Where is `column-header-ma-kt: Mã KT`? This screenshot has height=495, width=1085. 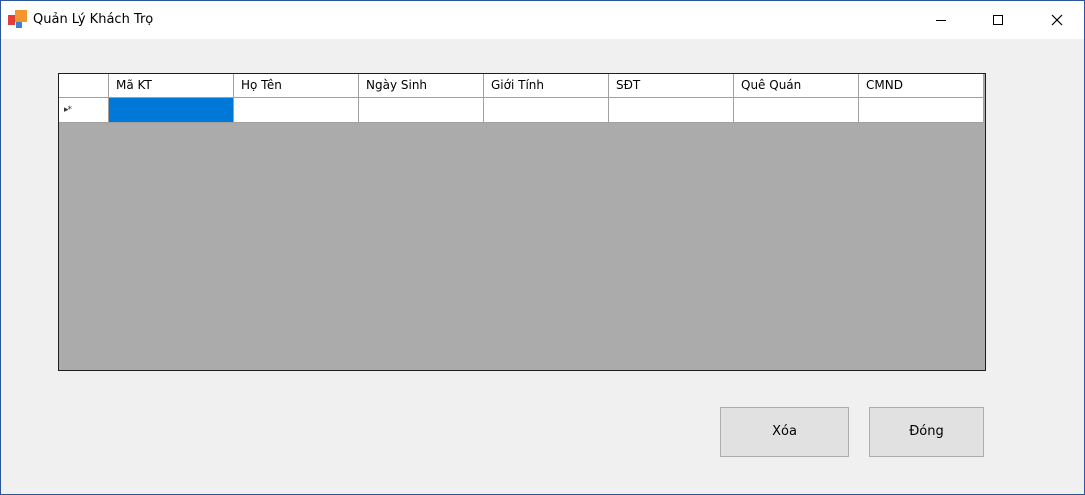
column-header-ma-kt: Mã KT is located at coordinates (171, 86).